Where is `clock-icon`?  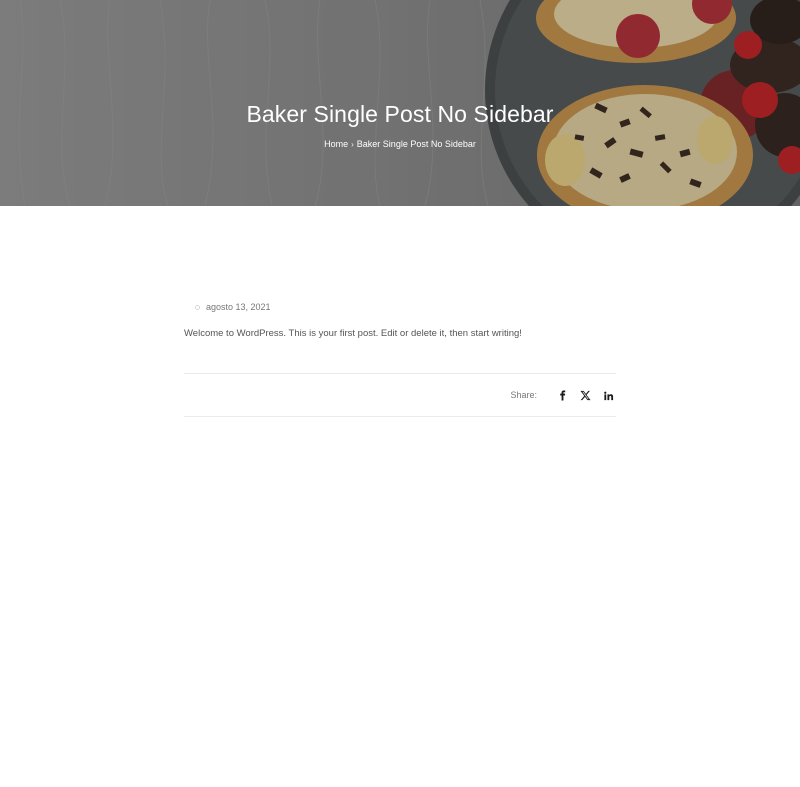
clock-icon is located at coordinates (197, 309).